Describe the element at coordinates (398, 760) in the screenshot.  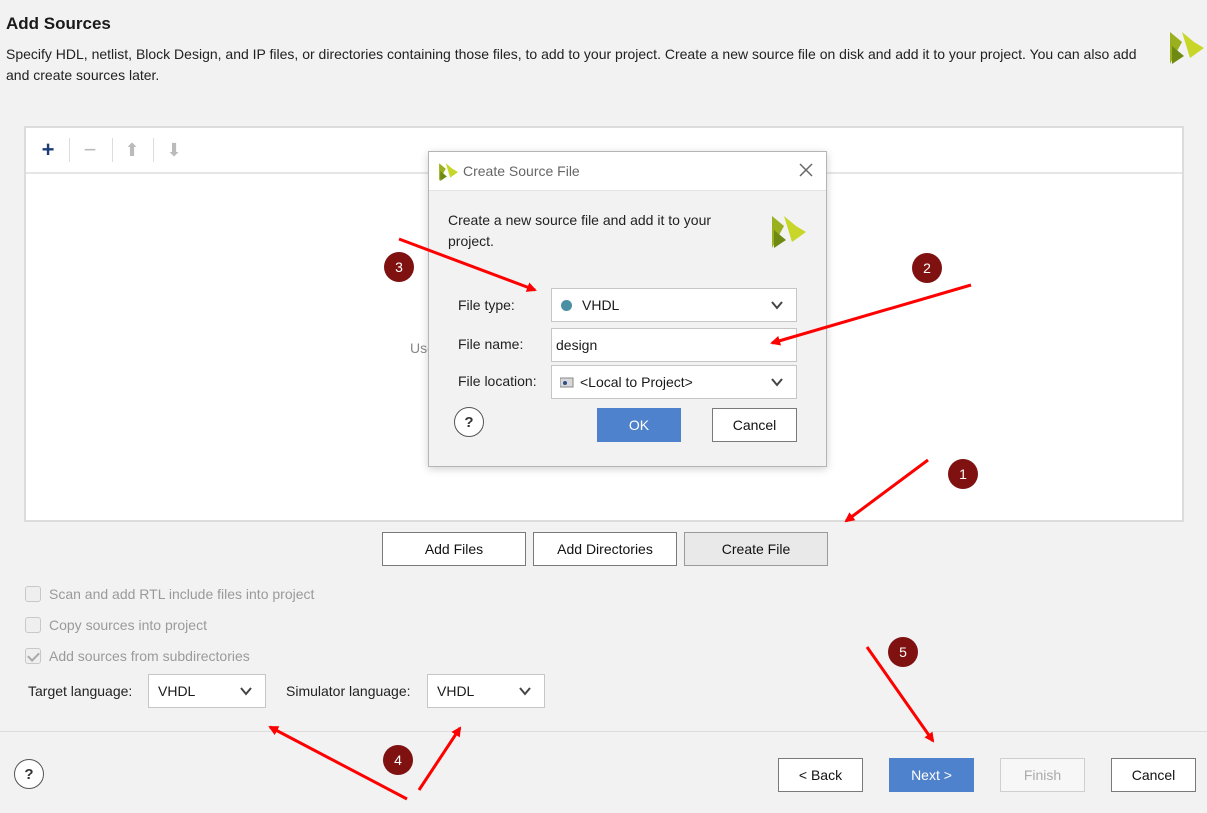
I see `annotation-badge-4: 4` at that location.